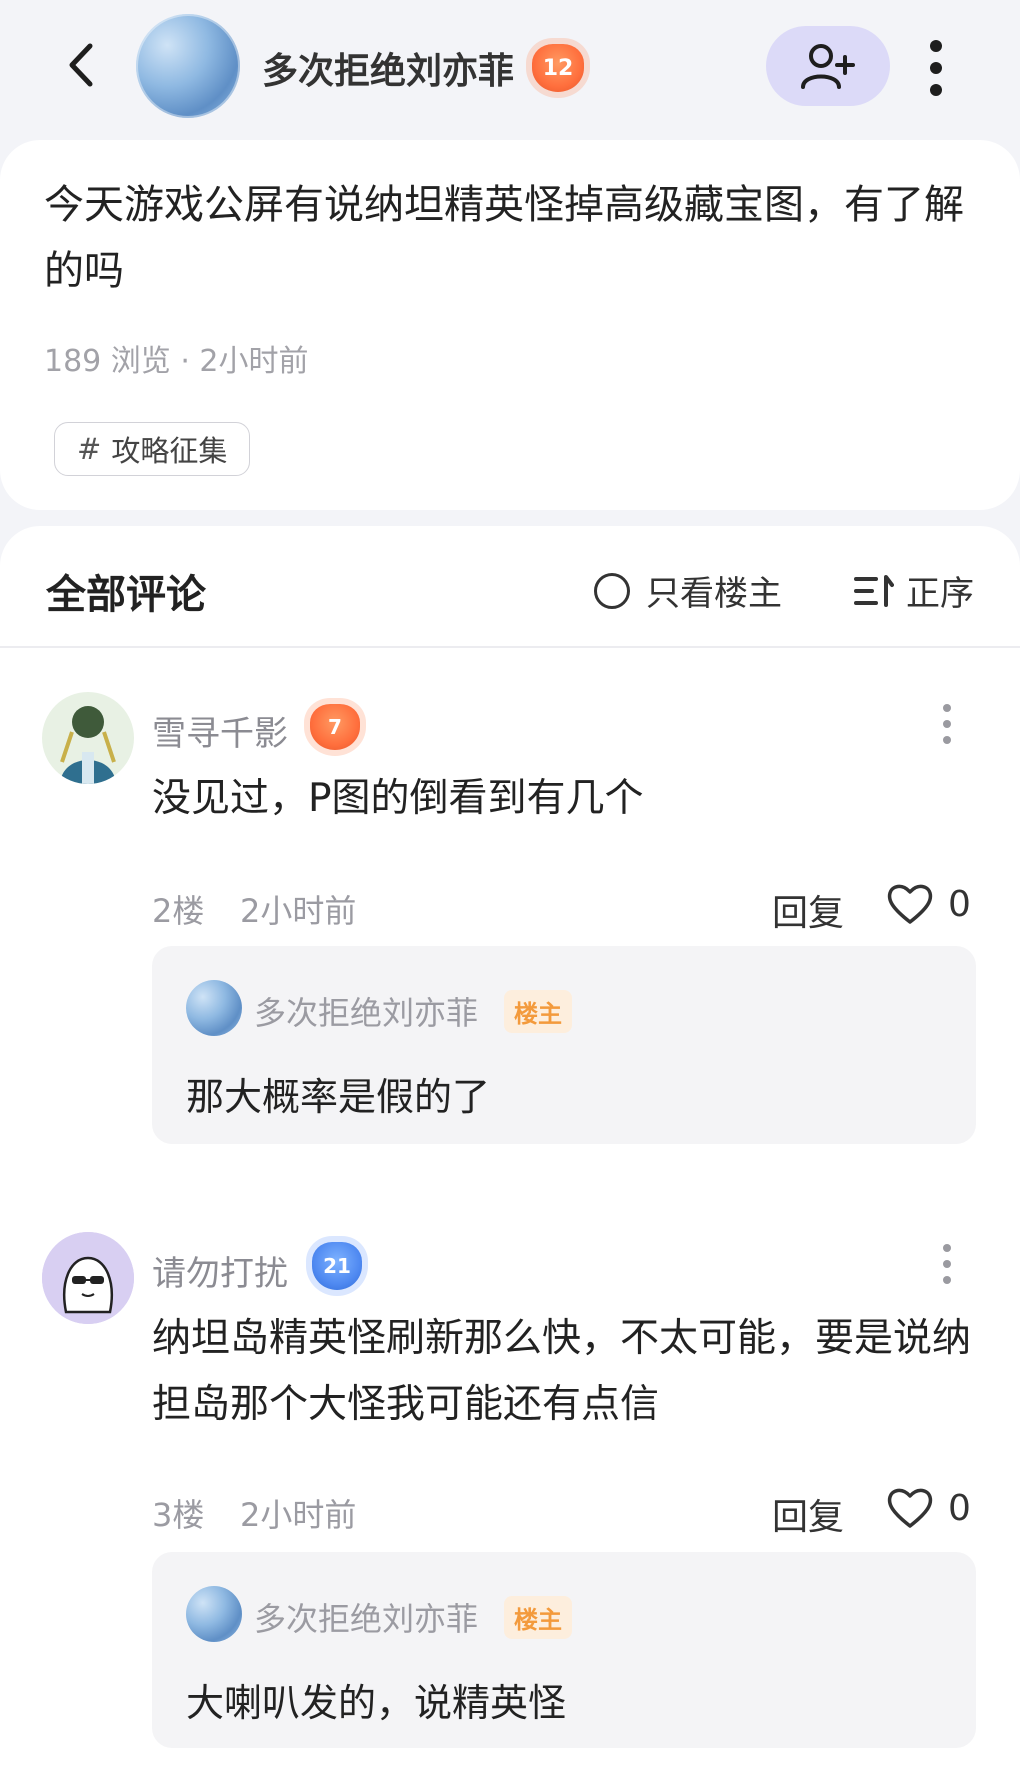 This screenshot has width=1020, height=1766. Describe the element at coordinates (510, 647) in the screenshot. I see `divider` at that location.